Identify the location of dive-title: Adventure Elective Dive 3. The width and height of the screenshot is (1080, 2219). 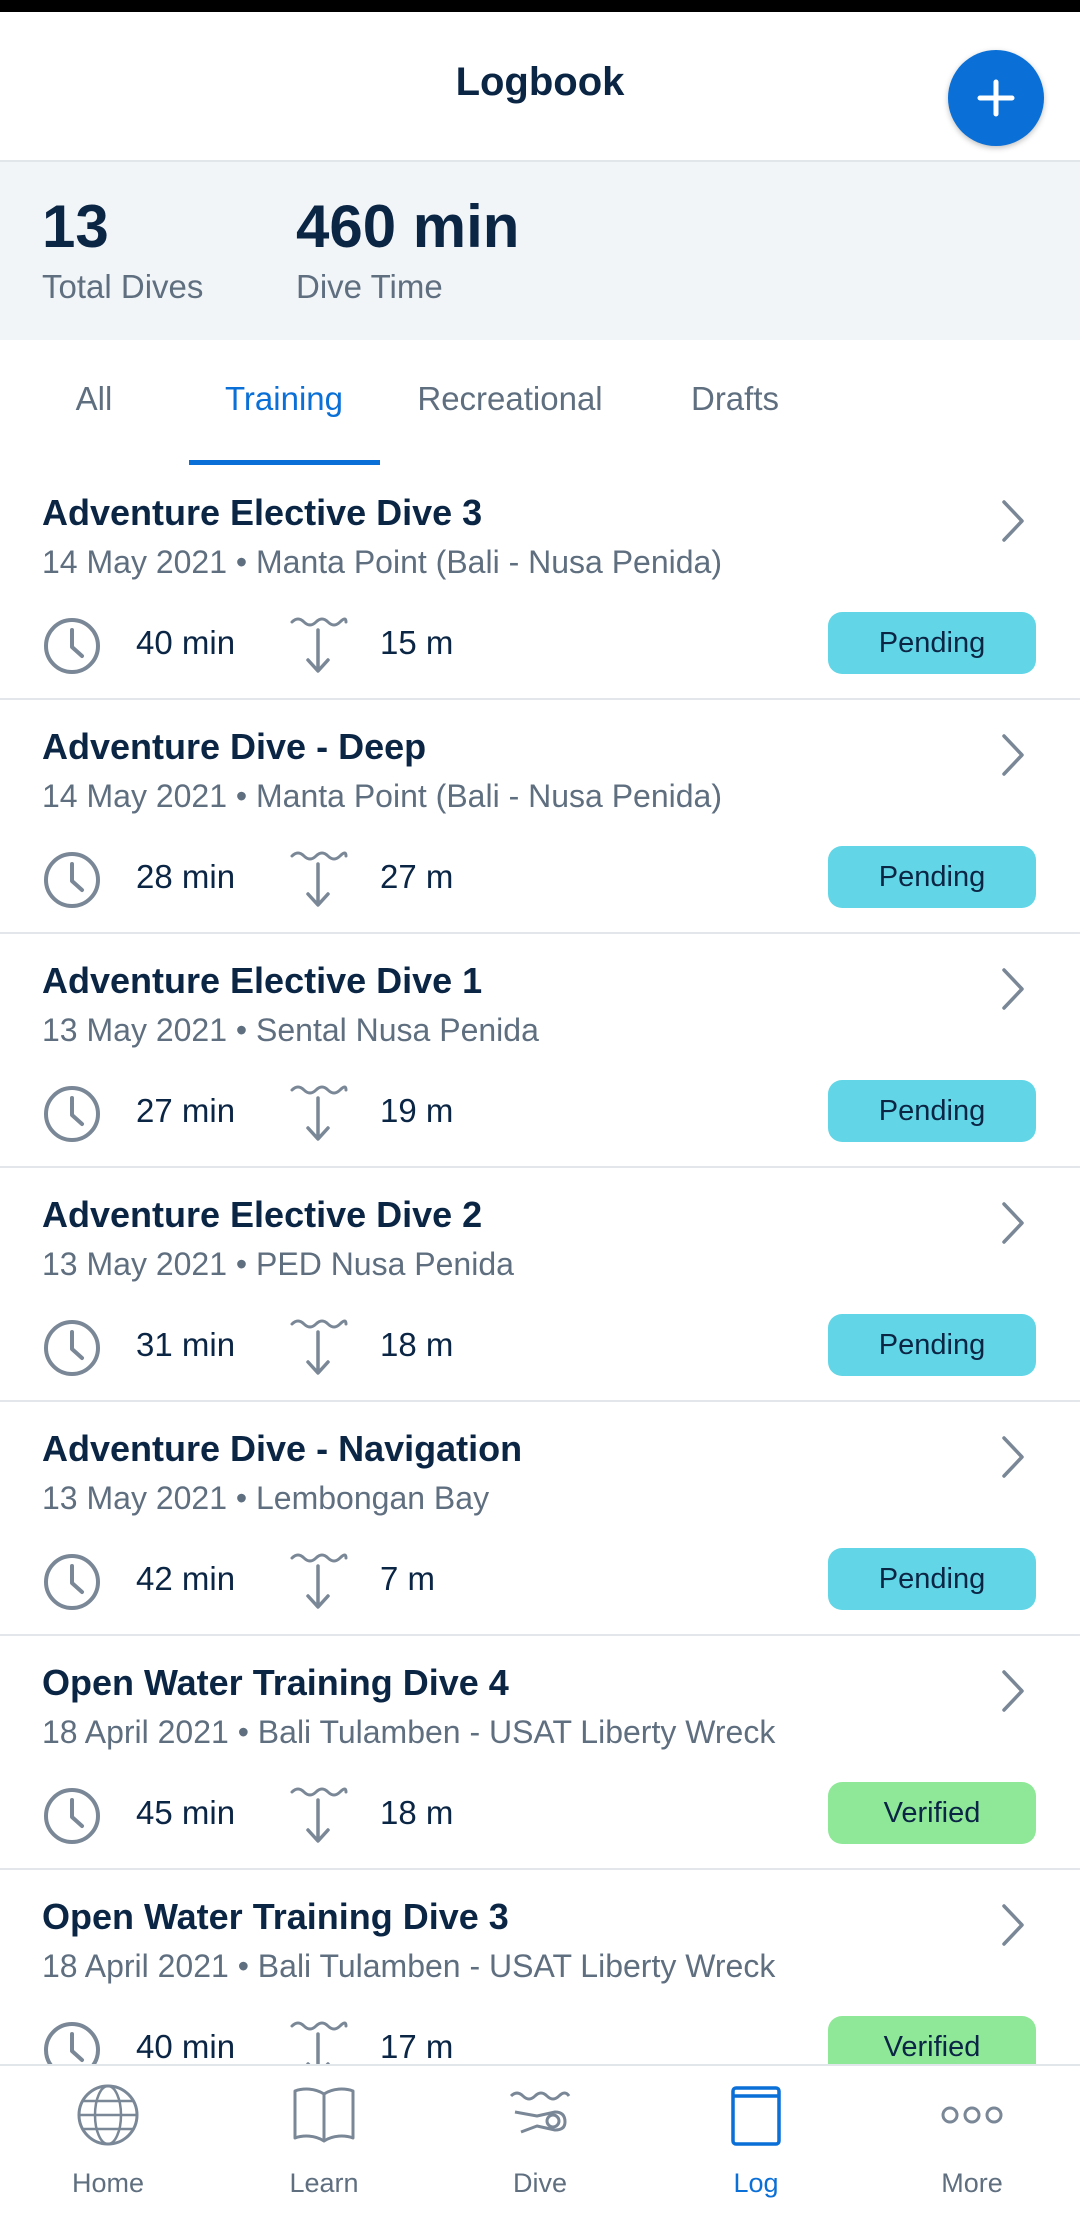
(262, 512).